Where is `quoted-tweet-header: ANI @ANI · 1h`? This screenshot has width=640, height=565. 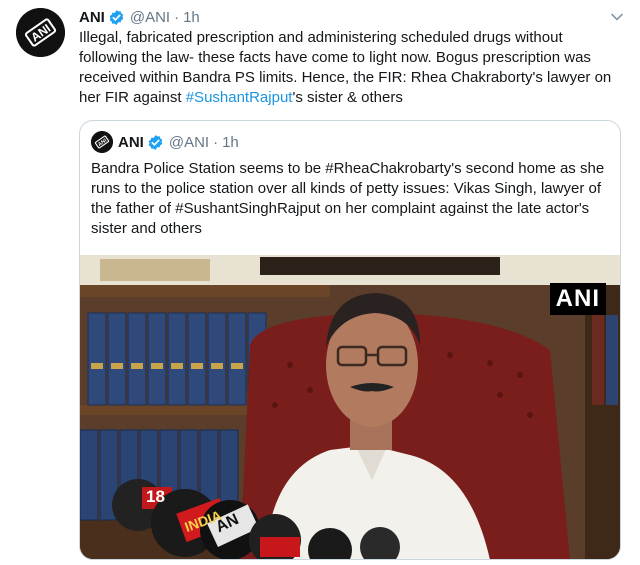
quoted-tweet-header: ANI @ANI · 1h is located at coordinates (178, 142).